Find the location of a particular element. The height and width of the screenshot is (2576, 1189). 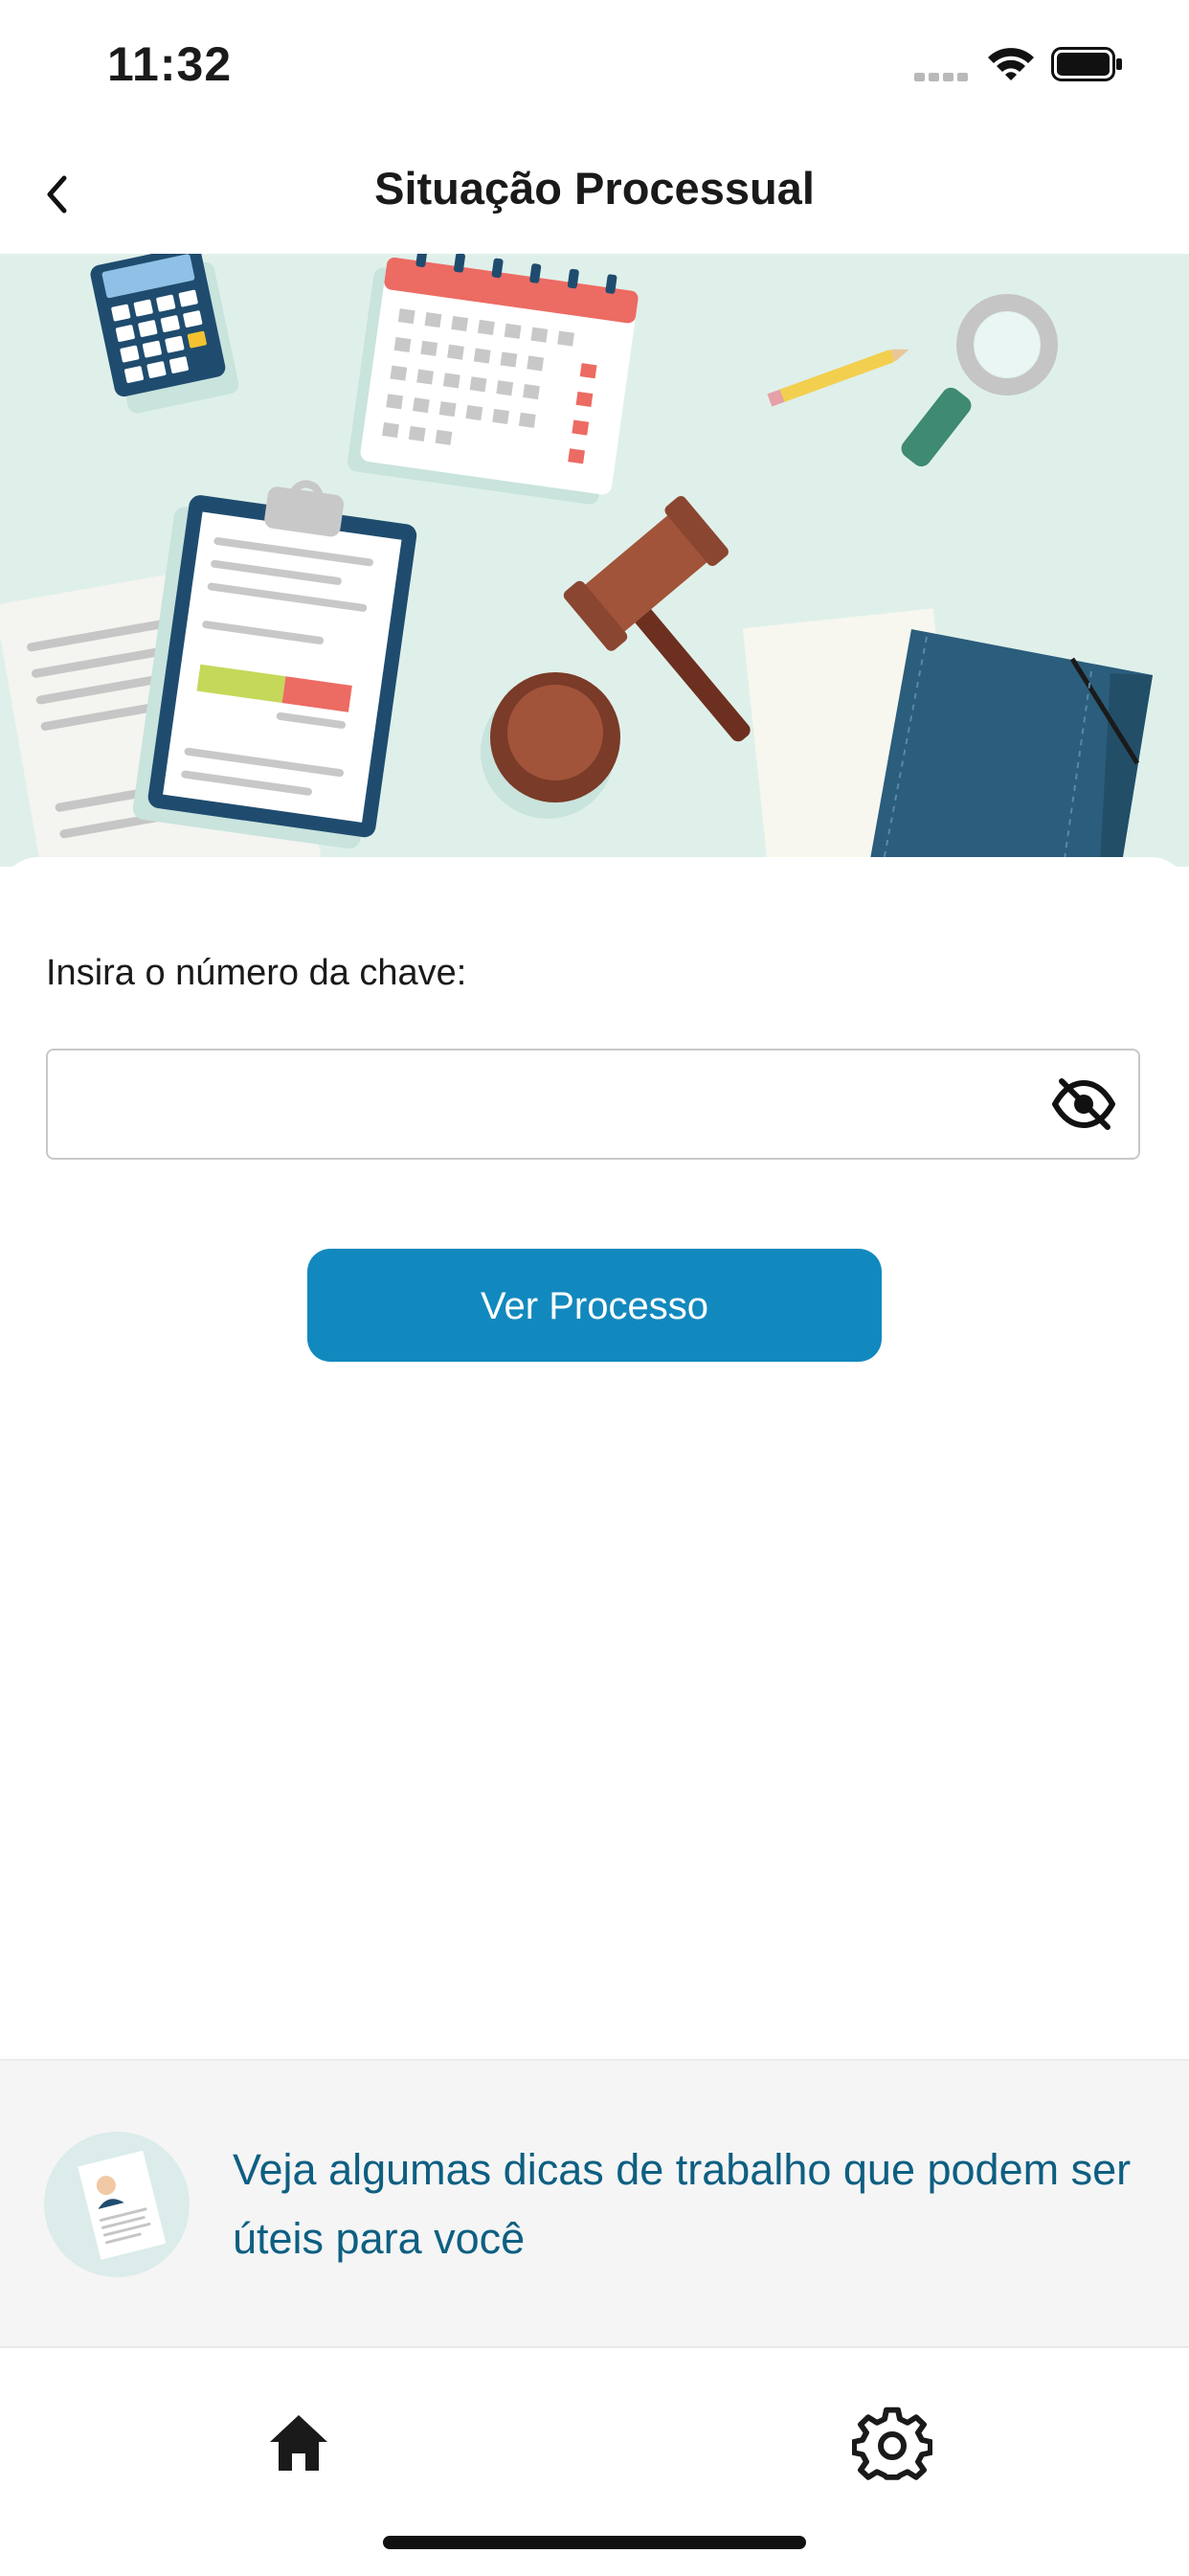

calendar-icon is located at coordinates (493, 379).